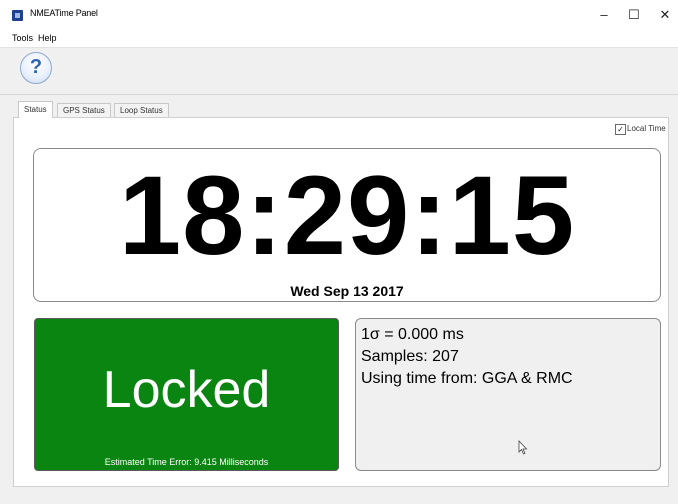  I want to click on samples-count: Samples: 207, so click(410, 356).